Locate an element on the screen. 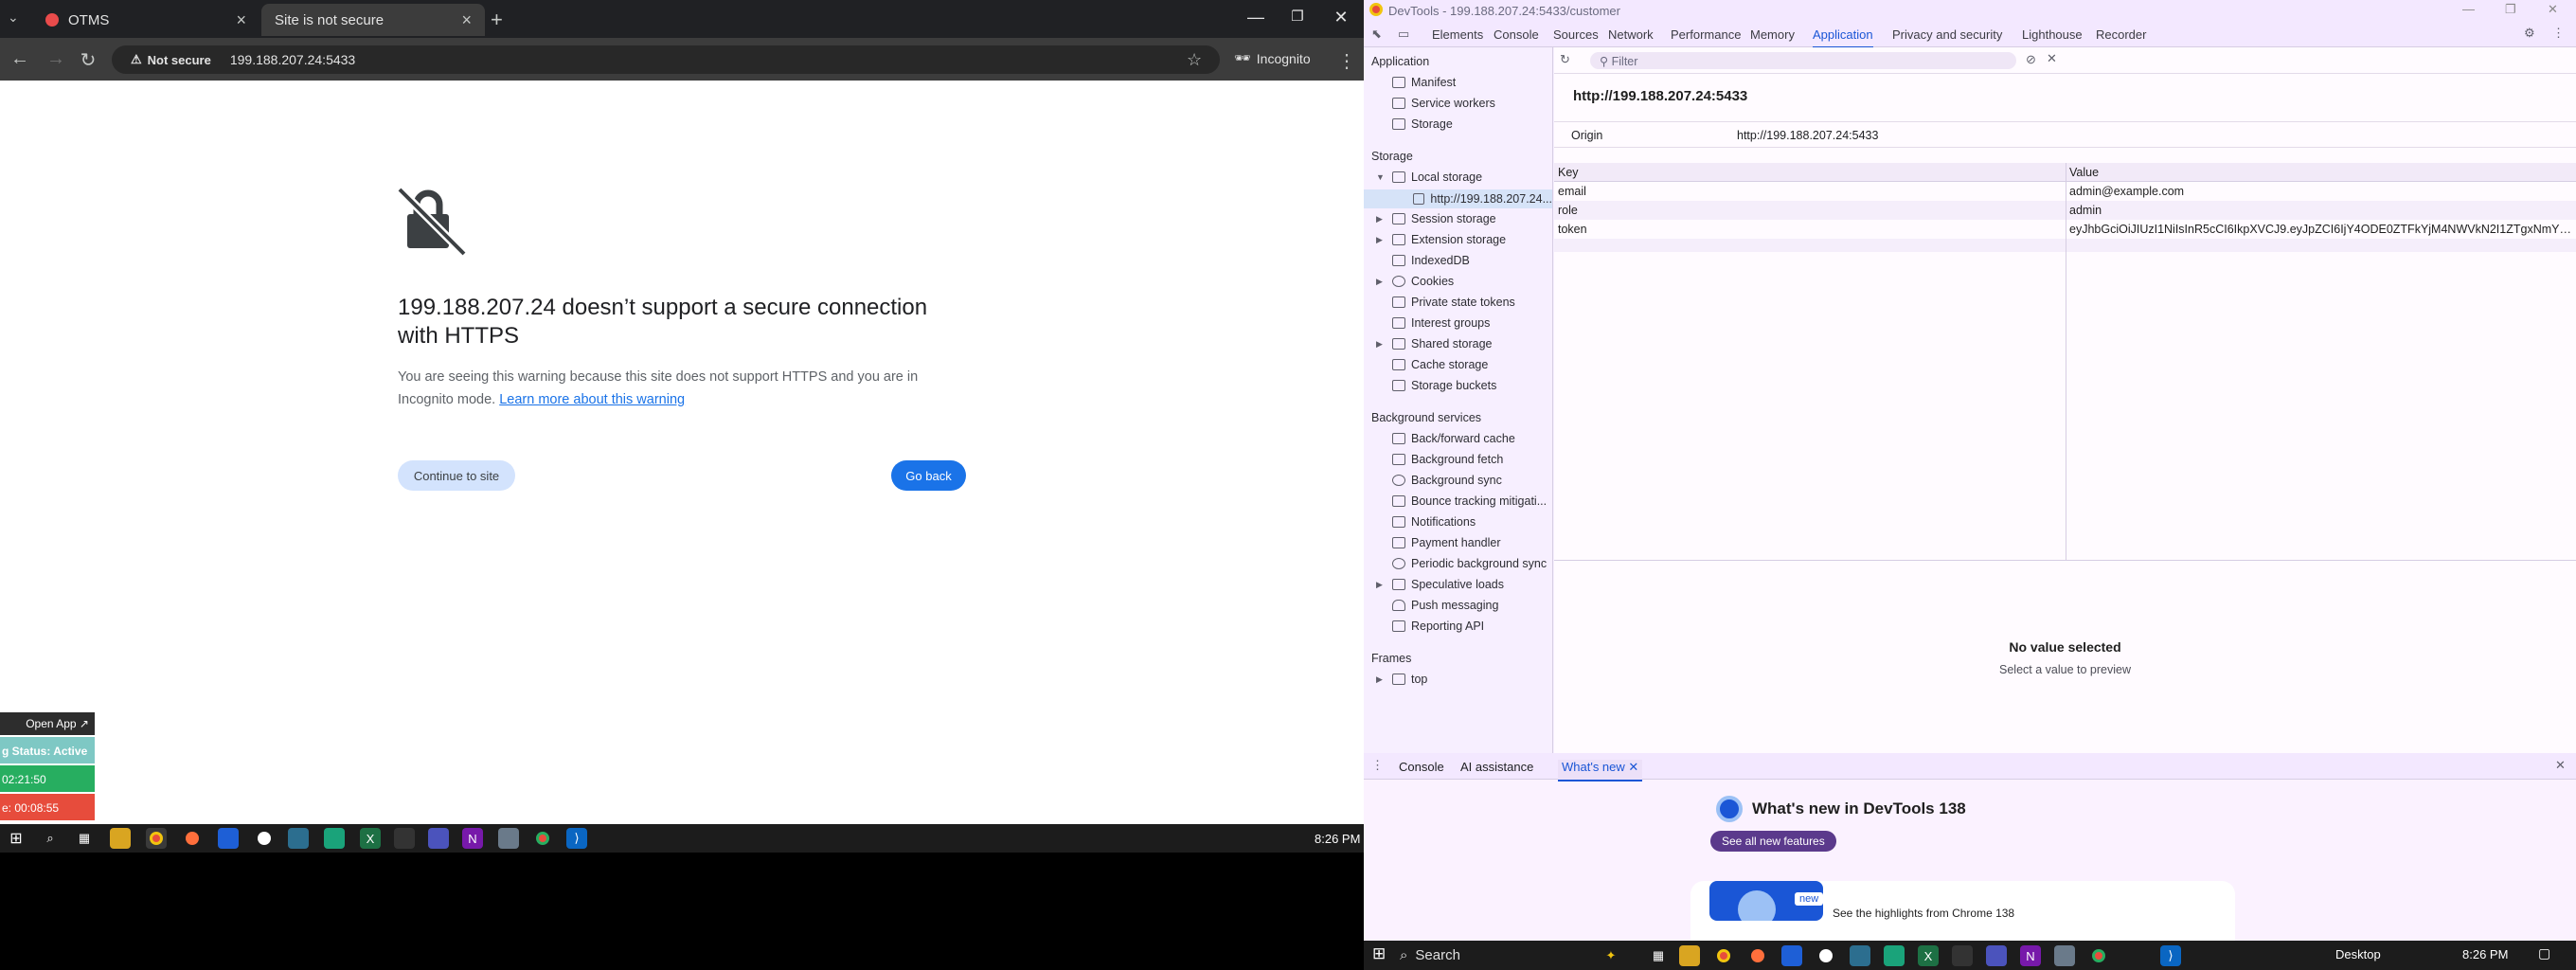 This screenshot has height=970, width=2576. refresh-icon: ↻ is located at coordinates (1565, 60).